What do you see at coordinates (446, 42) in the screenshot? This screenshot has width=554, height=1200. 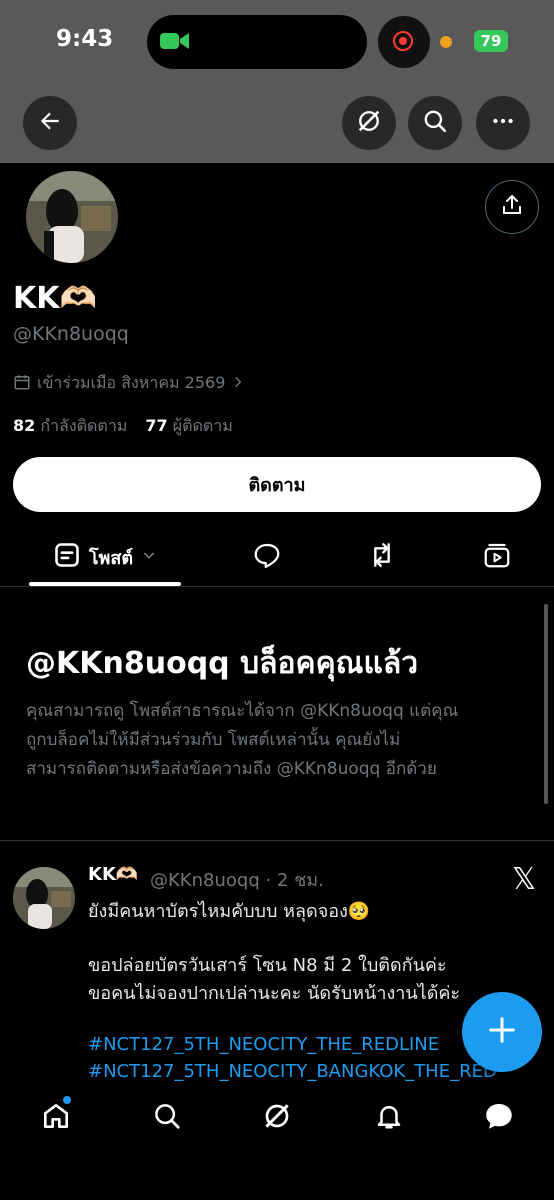 I see `mic-indicator-icon` at bounding box center [446, 42].